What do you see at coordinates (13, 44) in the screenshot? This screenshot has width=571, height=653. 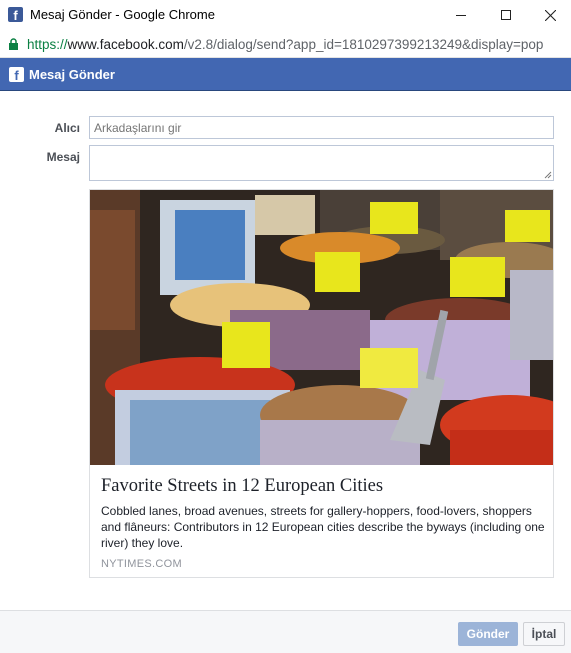 I see `lock-icon` at bounding box center [13, 44].